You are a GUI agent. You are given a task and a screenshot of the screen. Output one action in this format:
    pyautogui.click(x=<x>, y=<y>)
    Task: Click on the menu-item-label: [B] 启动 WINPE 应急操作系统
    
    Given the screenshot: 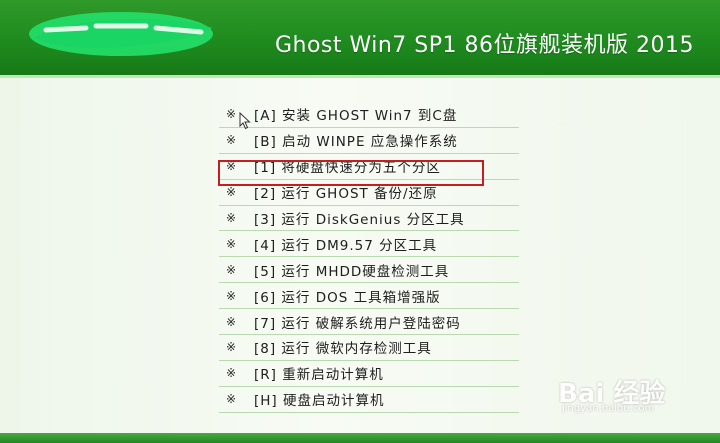 What is the action you would take?
    pyautogui.click(x=356, y=142)
    